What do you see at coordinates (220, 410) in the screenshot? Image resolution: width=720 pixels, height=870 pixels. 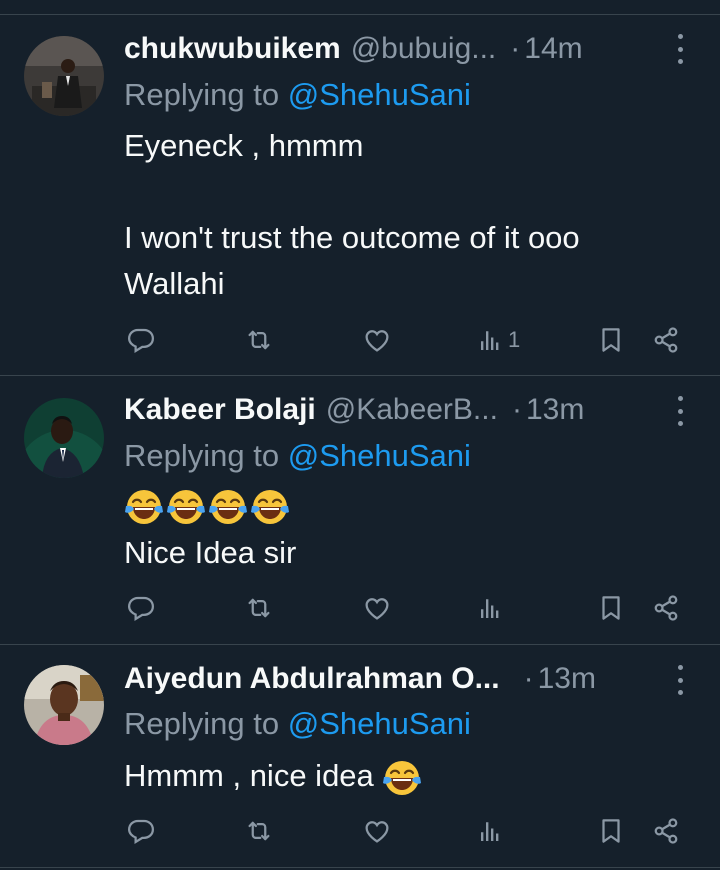 I see `author-name: Kabeer Bolaji` at bounding box center [220, 410].